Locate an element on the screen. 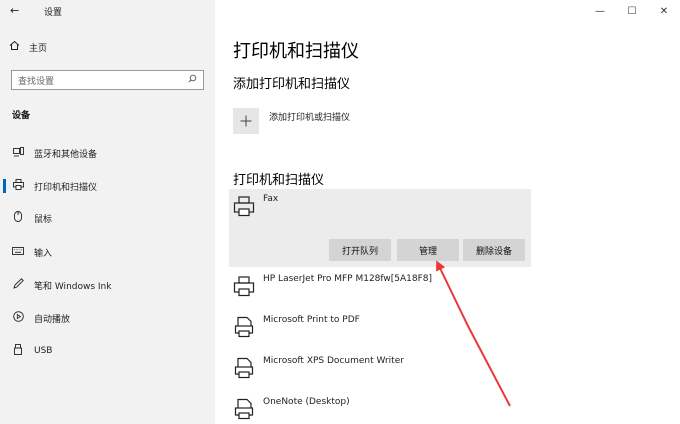 The width and height of the screenshot is (680, 424). close-button: ✕ is located at coordinates (664, 11).